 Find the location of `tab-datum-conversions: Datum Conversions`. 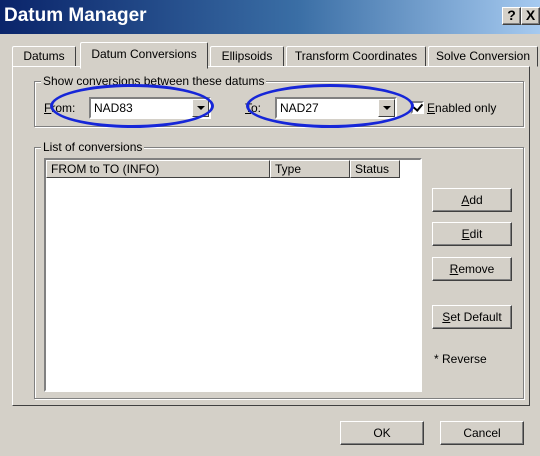

tab-datum-conversions: Datum Conversions is located at coordinates (144, 55).